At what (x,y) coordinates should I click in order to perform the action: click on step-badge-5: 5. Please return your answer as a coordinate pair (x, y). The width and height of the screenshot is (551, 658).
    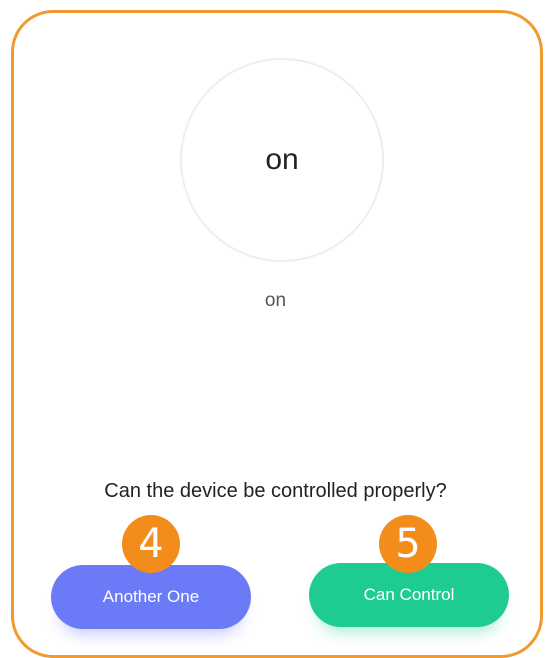
    Looking at the image, I should click on (408, 544).